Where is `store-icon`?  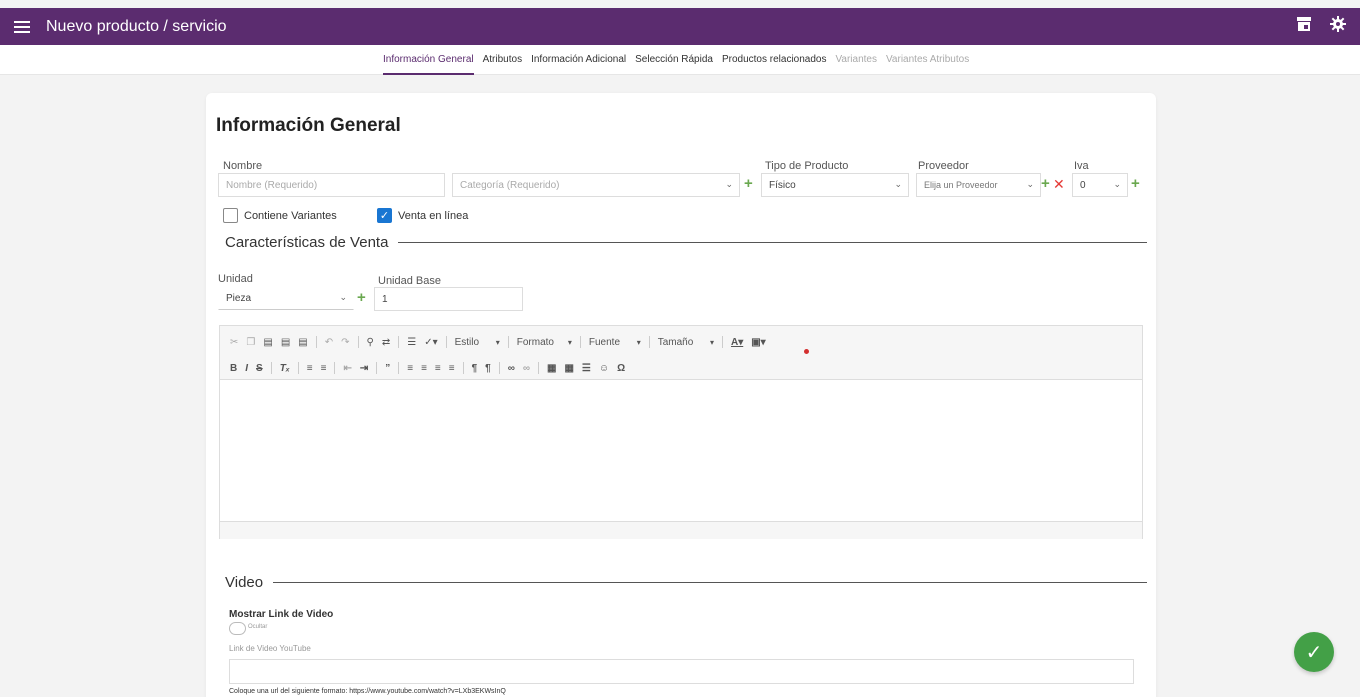
store-icon is located at coordinates (1304, 24).